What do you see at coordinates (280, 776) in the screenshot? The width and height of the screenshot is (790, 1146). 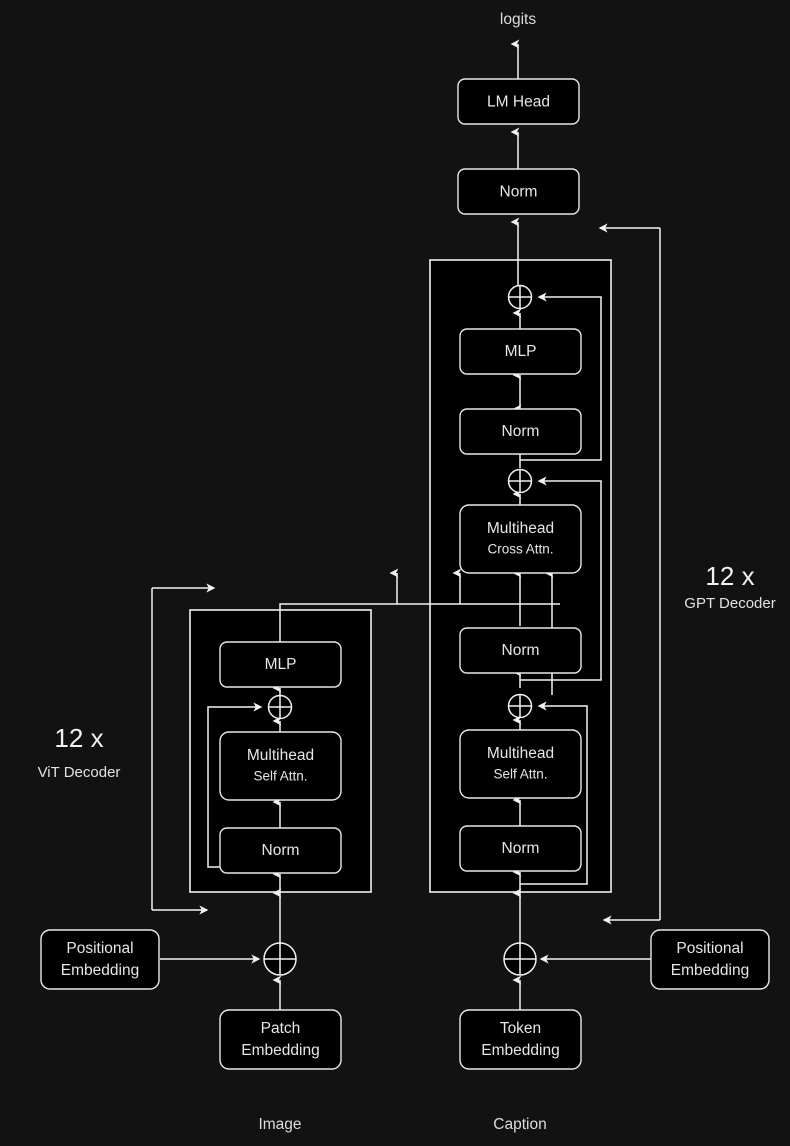 I see `vit-self-attn-line2: Self Attn.` at bounding box center [280, 776].